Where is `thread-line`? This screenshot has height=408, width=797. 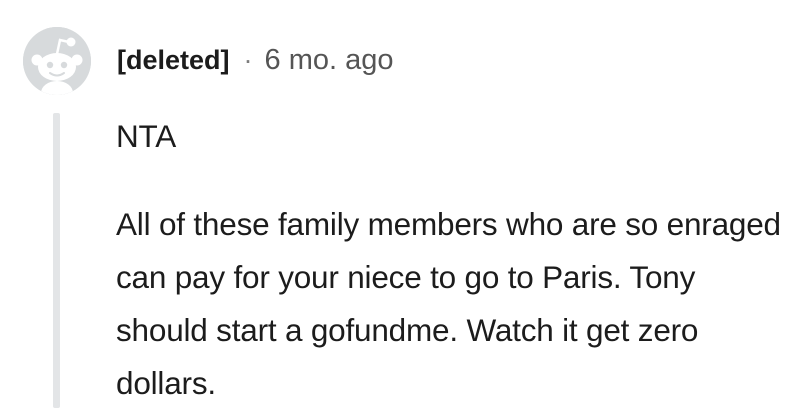 thread-line is located at coordinates (56, 260).